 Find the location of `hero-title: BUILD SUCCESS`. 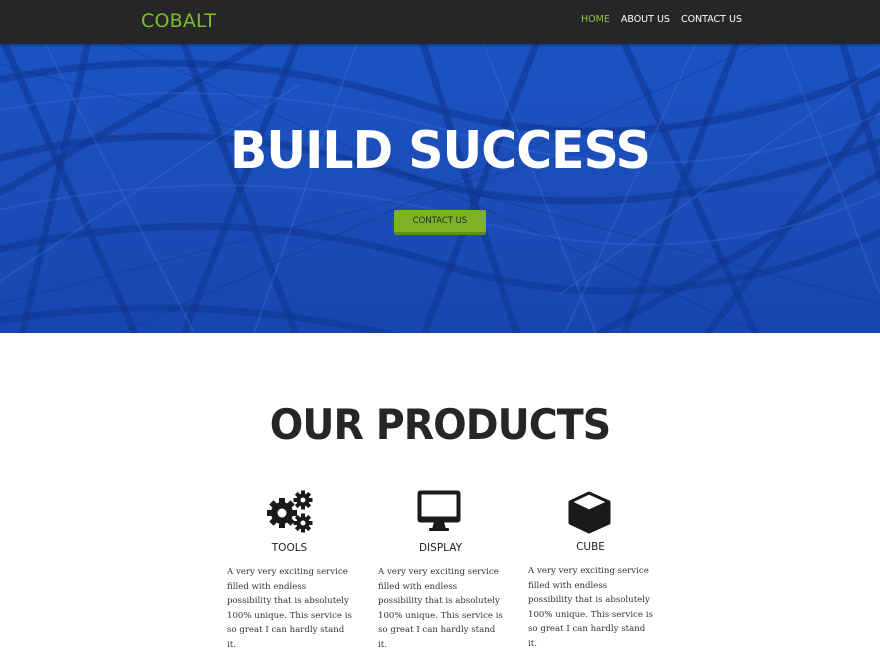

hero-title: BUILD SUCCESS is located at coordinates (440, 151).